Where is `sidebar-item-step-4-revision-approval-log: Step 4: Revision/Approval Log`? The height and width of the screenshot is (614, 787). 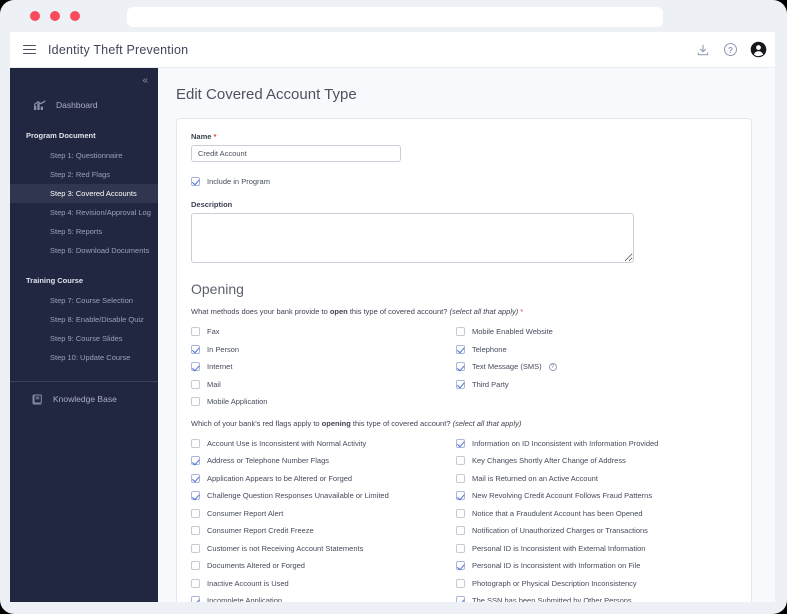 sidebar-item-step-4-revision-approval-log: Step 4: Revision/Approval Log is located at coordinates (84, 212).